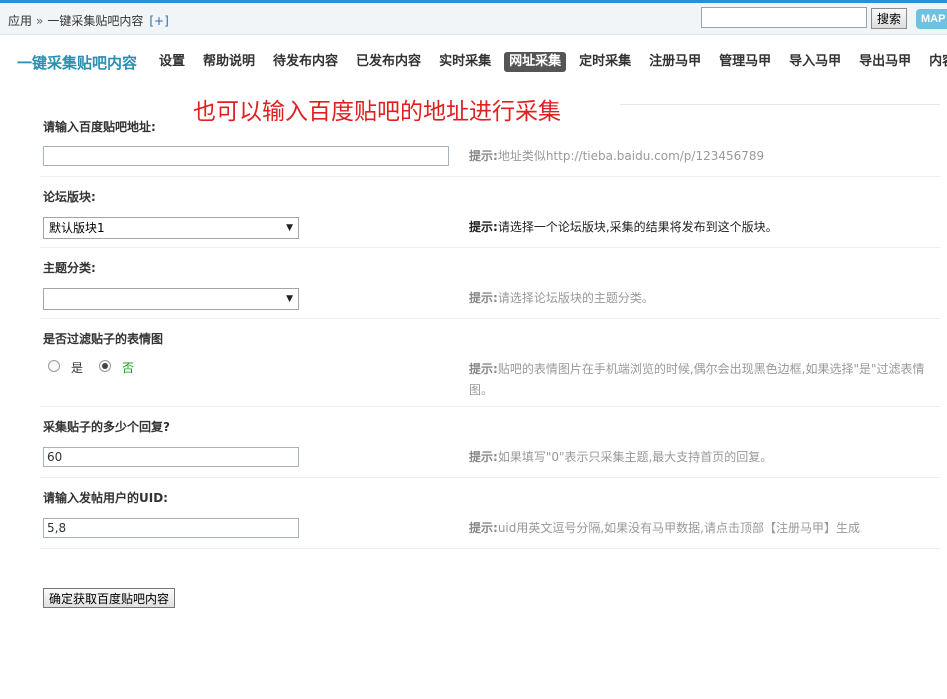 Image resolution: width=947 pixels, height=699 pixels. What do you see at coordinates (229, 62) in the screenshot?
I see `nav-help: 帮助说明` at bounding box center [229, 62].